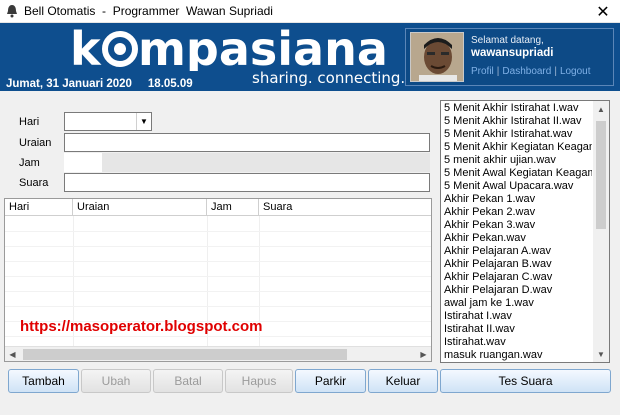 This screenshot has height=415, width=620. I want to click on logout-link: Logout, so click(575, 71).